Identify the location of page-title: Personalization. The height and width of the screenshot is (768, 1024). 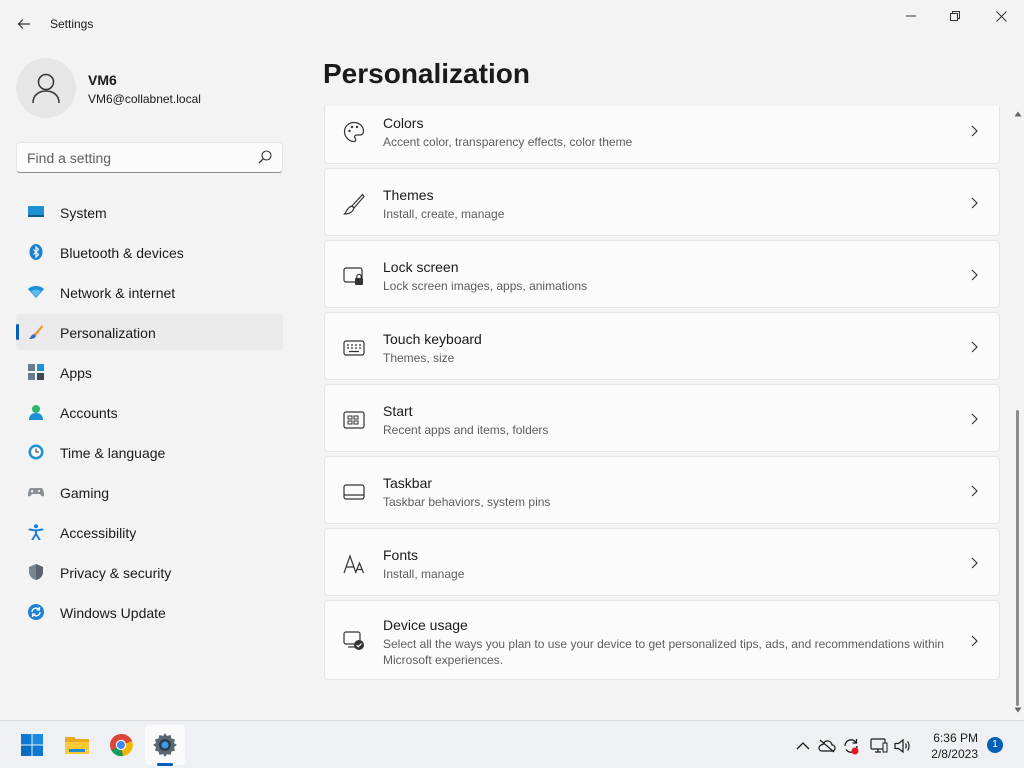
(426, 73).